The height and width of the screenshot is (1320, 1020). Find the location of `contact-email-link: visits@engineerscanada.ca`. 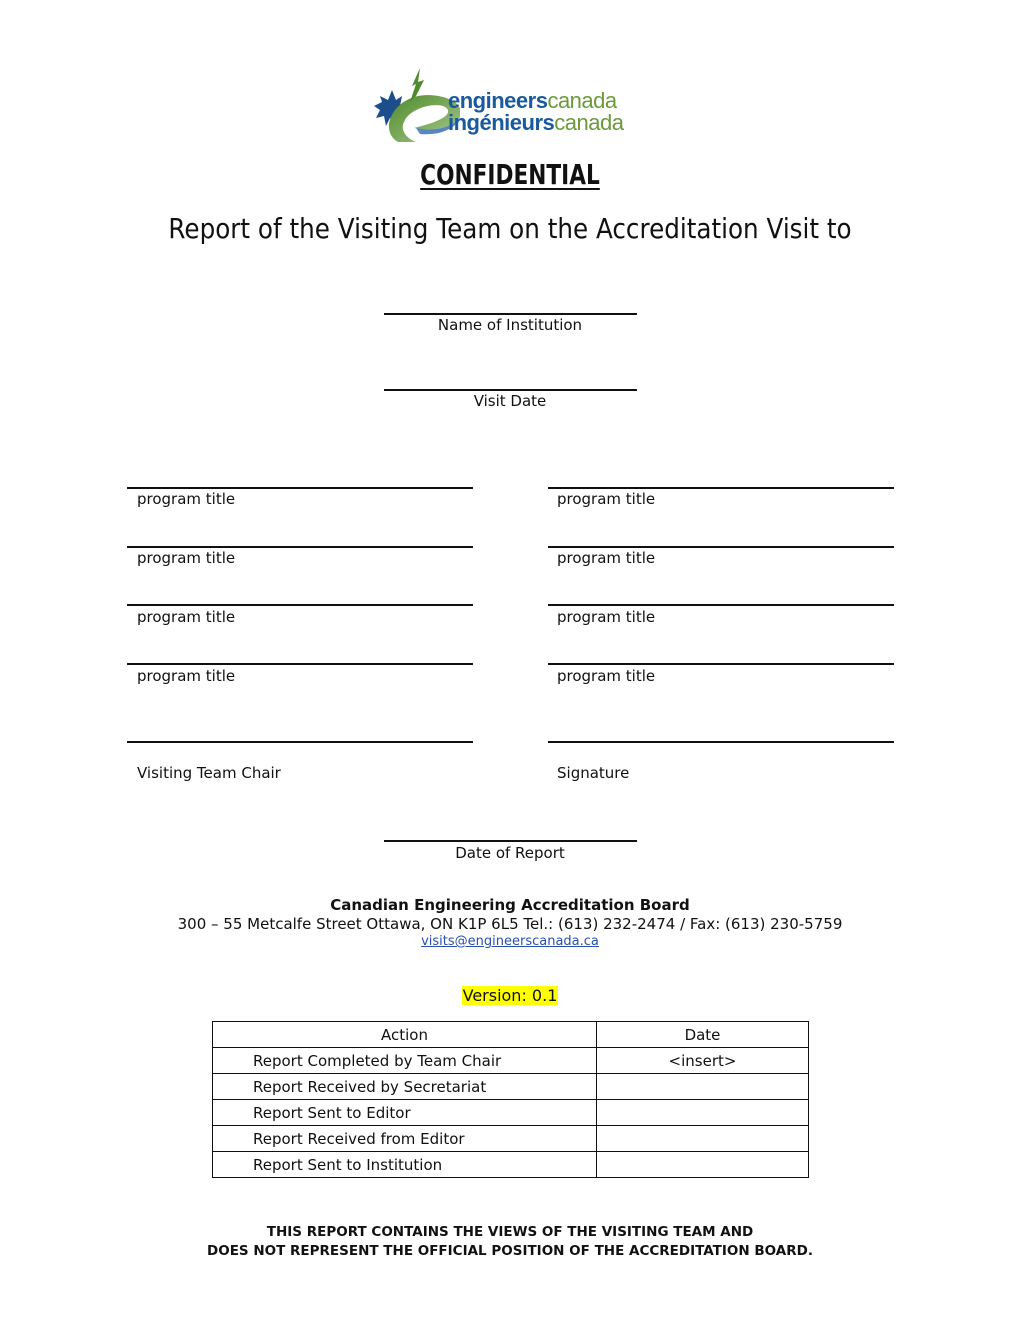

contact-email-link: visits@engineerscanada.ca is located at coordinates (510, 941).